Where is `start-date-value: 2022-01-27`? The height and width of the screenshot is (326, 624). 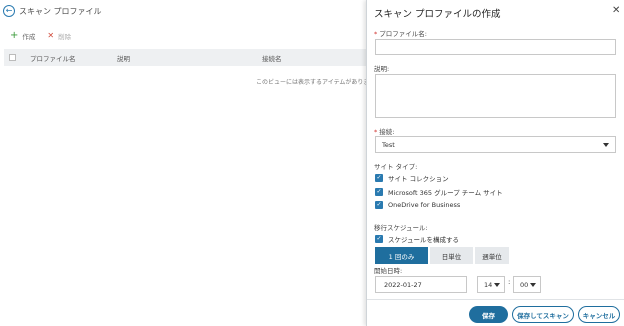 start-date-value: 2022-01-27 is located at coordinates (403, 284).